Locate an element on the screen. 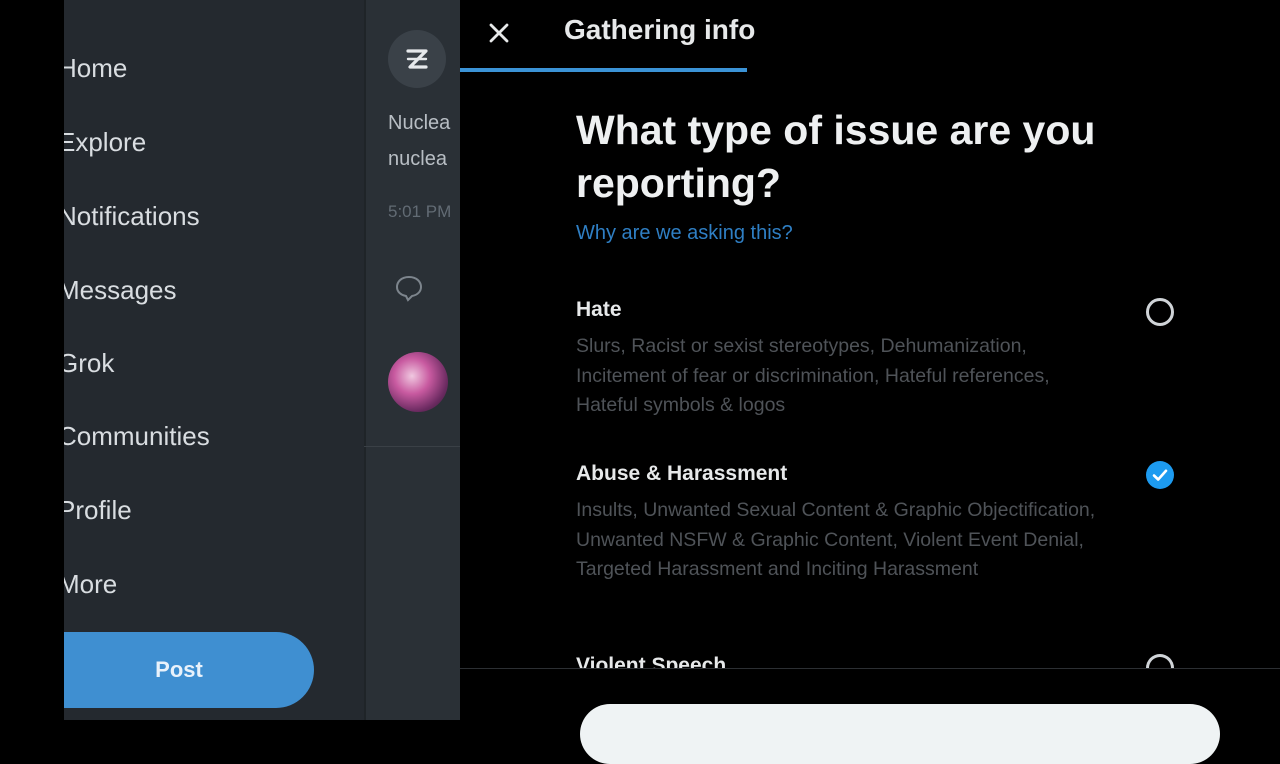 This screenshot has height=764, width=1280. progress-fill is located at coordinates (603, 70).